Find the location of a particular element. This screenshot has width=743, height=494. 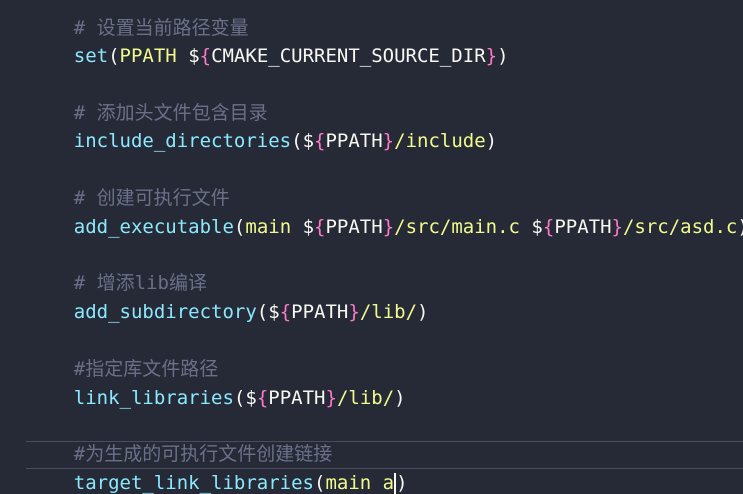

code-line-add-subdirectory: add_subdirectory(${PPATH}/lib/) is located at coordinates (228, 296).